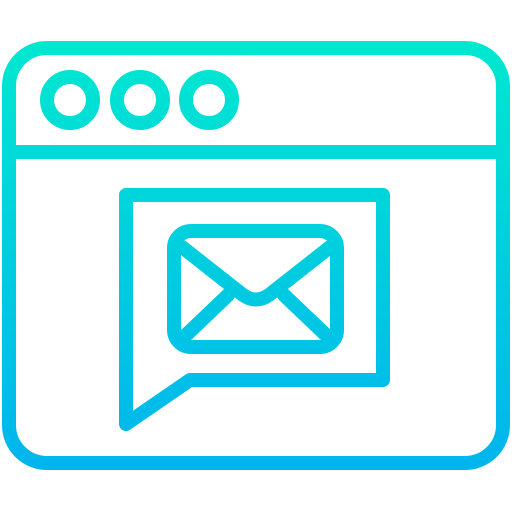  Describe the element at coordinates (256, 273) in the screenshot. I see `envelope-flap` at that location.